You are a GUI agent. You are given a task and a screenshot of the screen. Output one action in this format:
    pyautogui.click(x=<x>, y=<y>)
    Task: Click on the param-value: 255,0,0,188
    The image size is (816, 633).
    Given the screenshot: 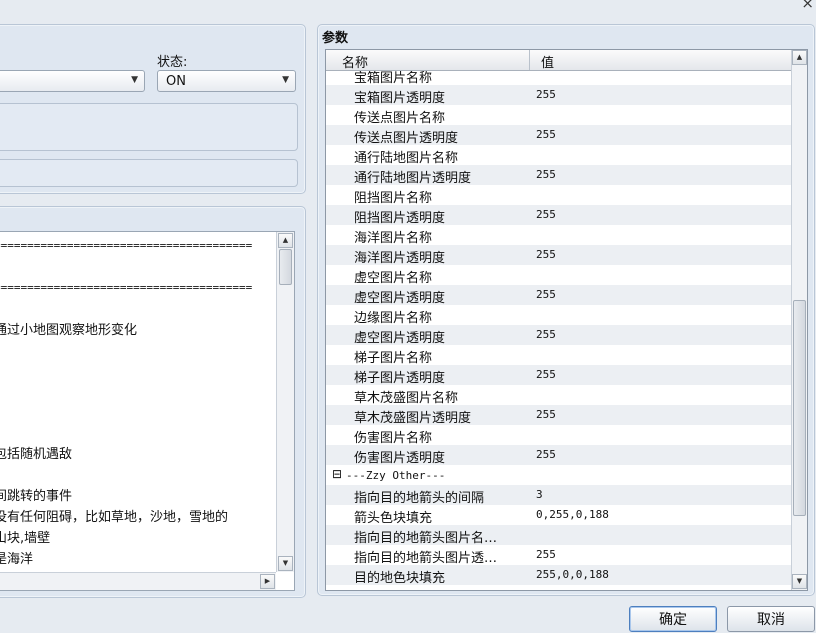 What is the action you would take?
    pyautogui.click(x=572, y=574)
    